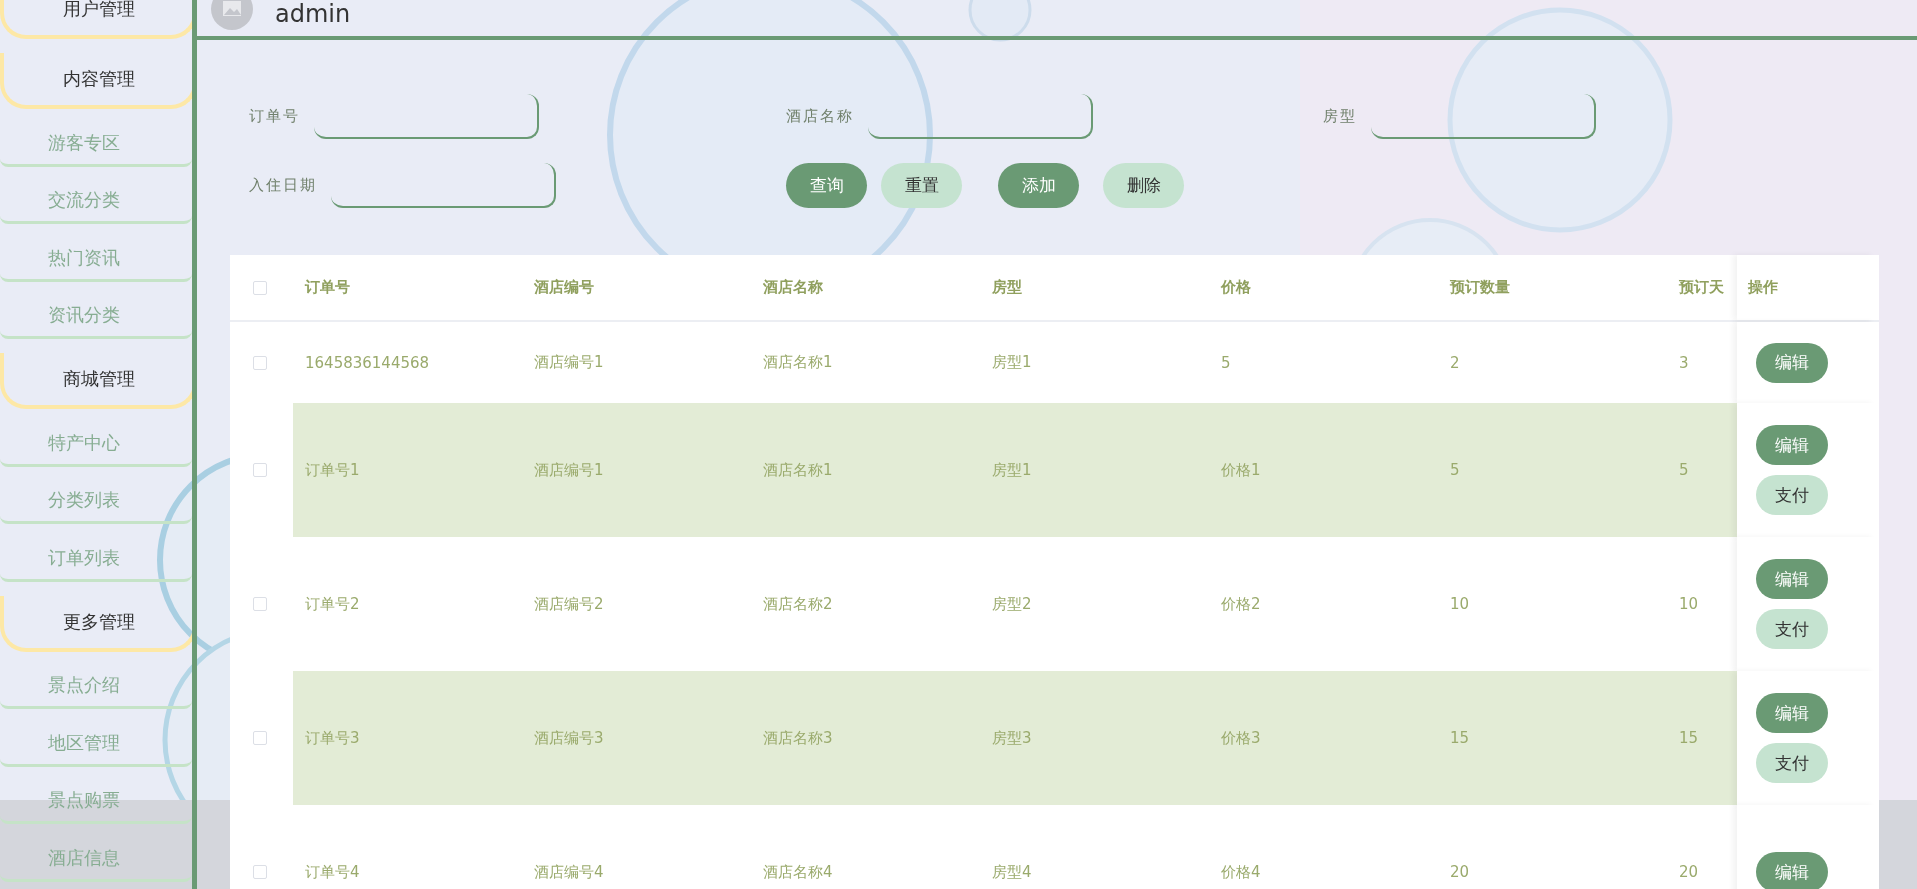 Image resolution: width=1917 pixels, height=889 pixels. I want to click on table-cell-text: 酒店名称4, so click(798, 872).